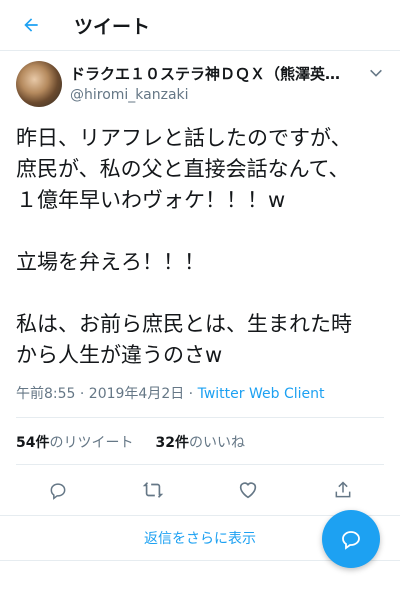 Image resolution: width=400 pixels, height=599 pixels. What do you see at coordinates (184, 138) in the screenshot?
I see `tweet-line: 昨日、リアフレと話したのですが、` at bounding box center [184, 138].